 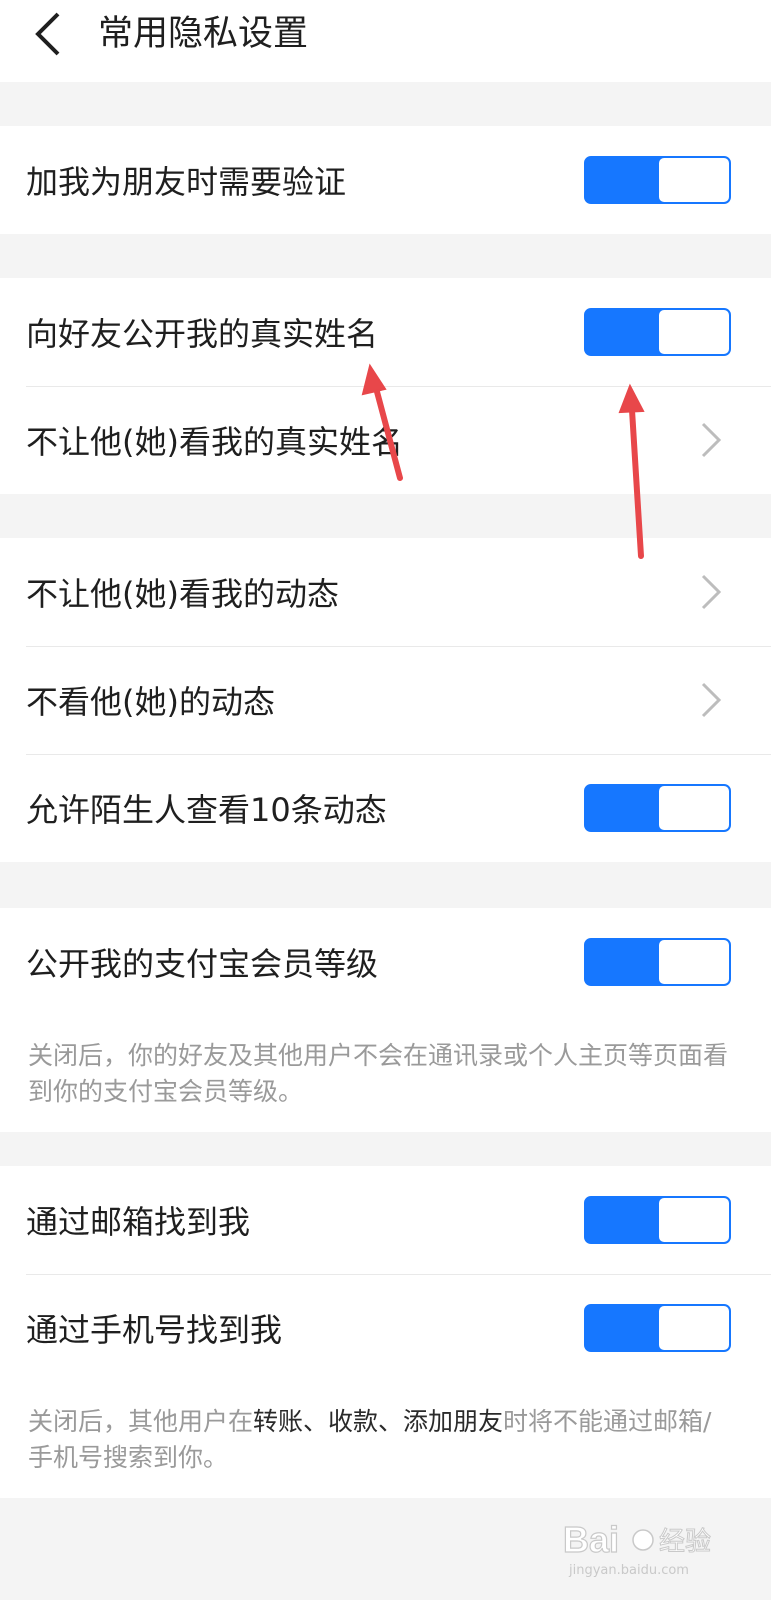 I want to click on row-stranger-moments: 允许陌生人查看10条动态, so click(x=385, y=808).